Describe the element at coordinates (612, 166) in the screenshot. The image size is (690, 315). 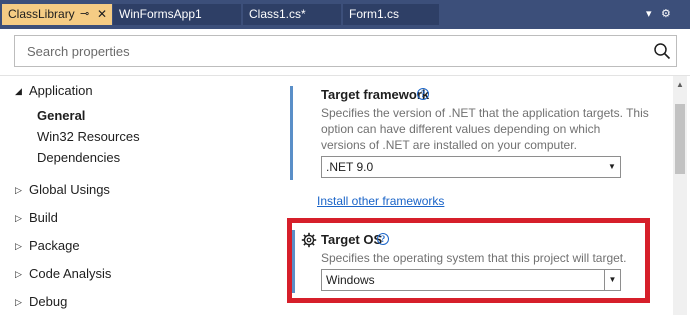
I see `chevron-down-icon: ▼` at that location.